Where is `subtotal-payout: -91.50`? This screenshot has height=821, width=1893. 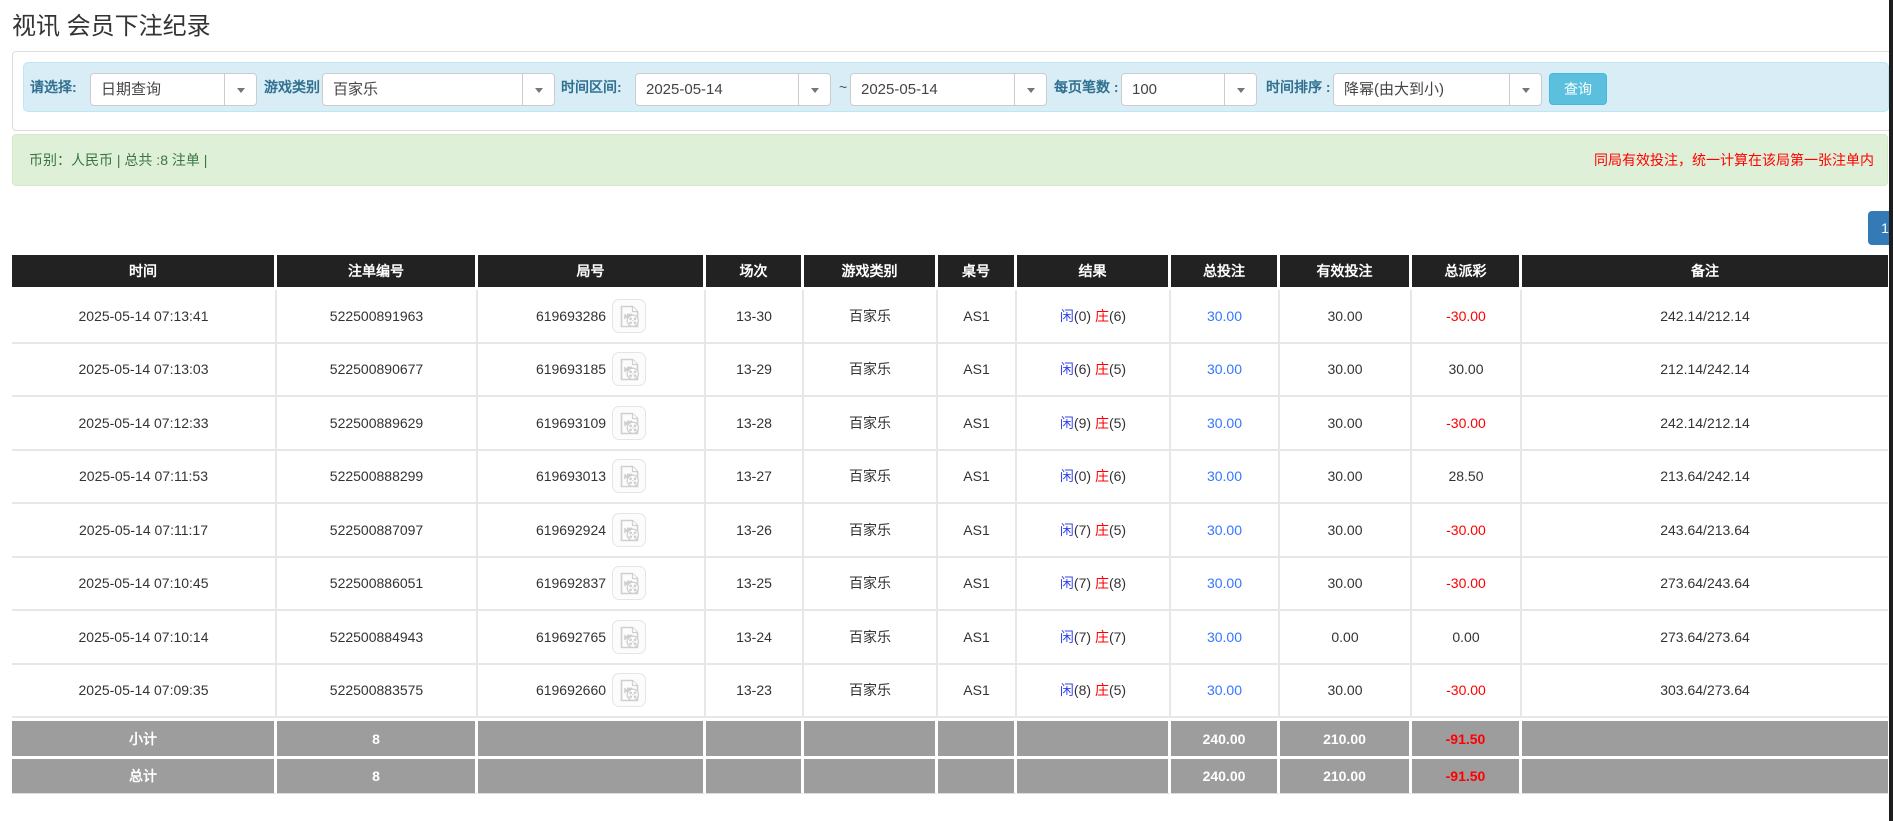 subtotal-payout: -91.50 is located at coordinates (1467, 737).